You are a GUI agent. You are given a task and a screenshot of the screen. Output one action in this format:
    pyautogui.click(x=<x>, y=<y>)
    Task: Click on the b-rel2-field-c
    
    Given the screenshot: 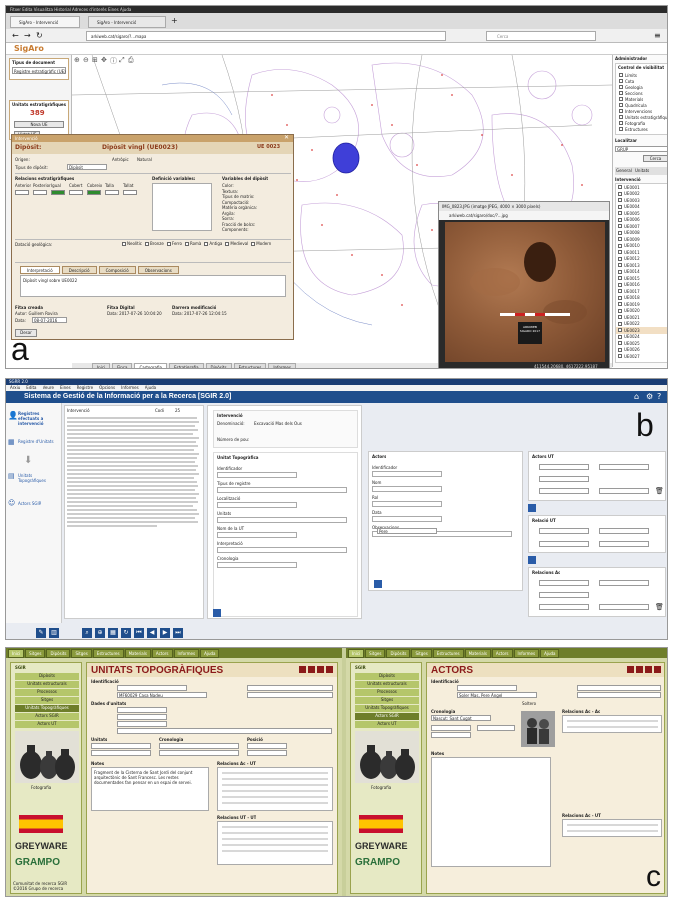 What is the action you would take?
    pyautogui.click(x=564, y=544)
    